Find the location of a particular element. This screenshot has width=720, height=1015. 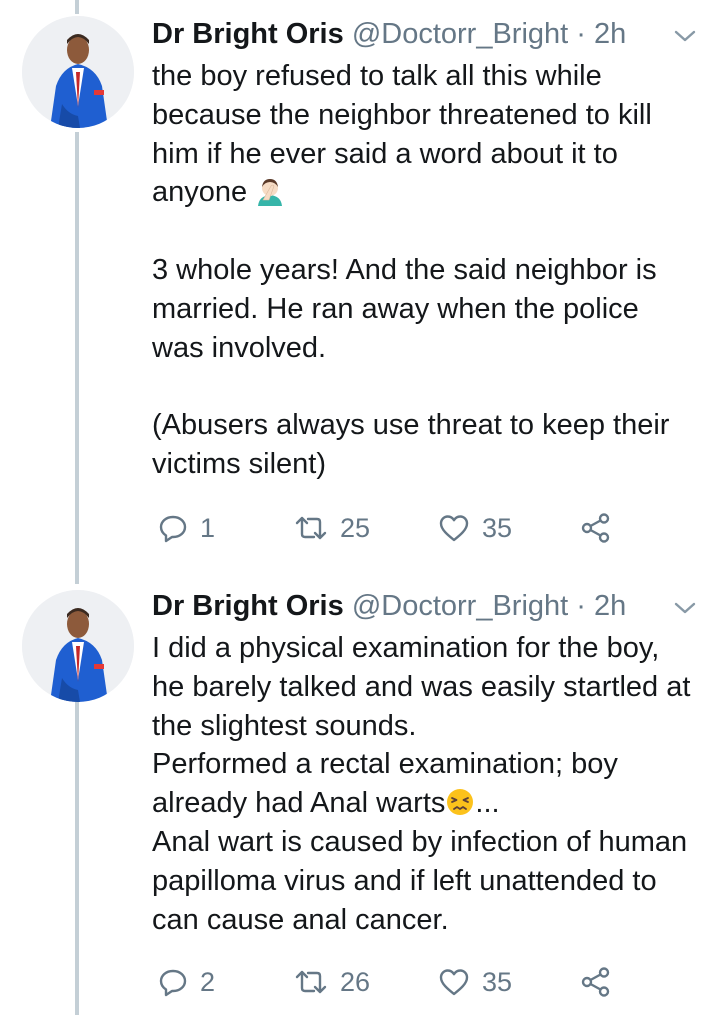

retweet-button: 25 is located at coordinates (332, 528).